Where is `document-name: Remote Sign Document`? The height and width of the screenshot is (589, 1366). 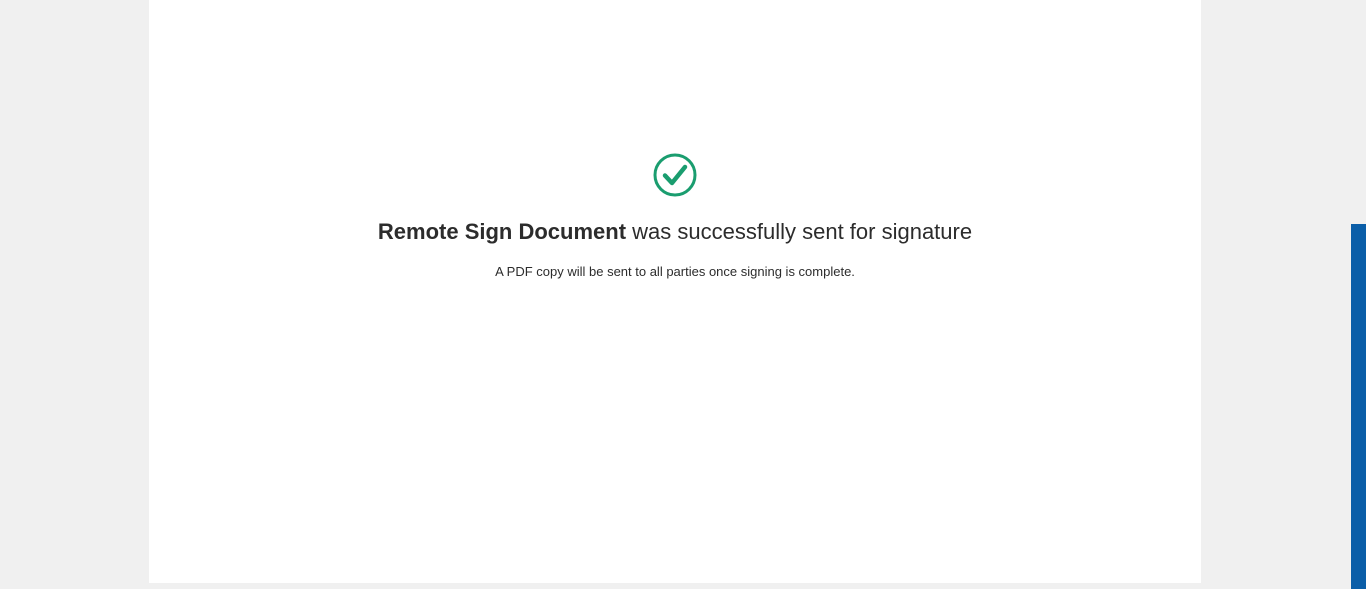
document-name: Remote Sign Document is located at coordinates (502, 231).